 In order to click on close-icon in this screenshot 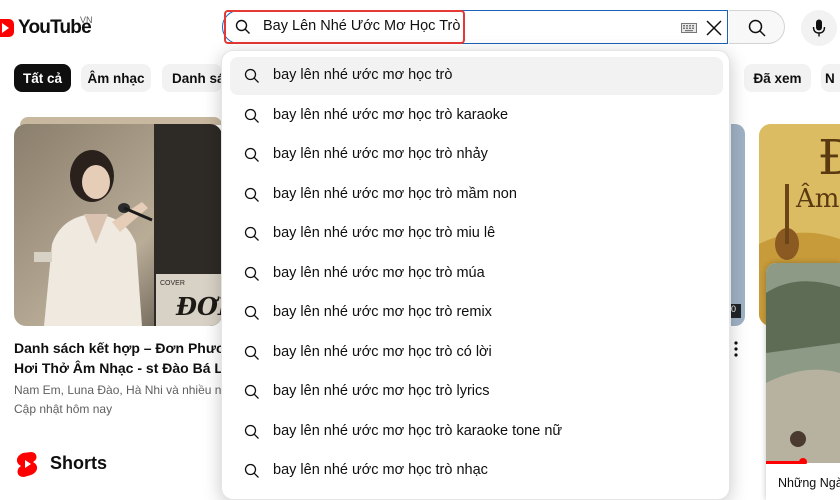, I will do `click(714, 28)`.